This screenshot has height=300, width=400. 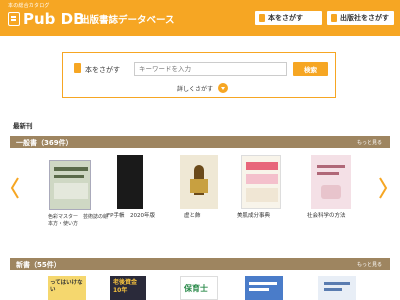 I want to click on book-cover: 保育士, so click(x=199, y=288).